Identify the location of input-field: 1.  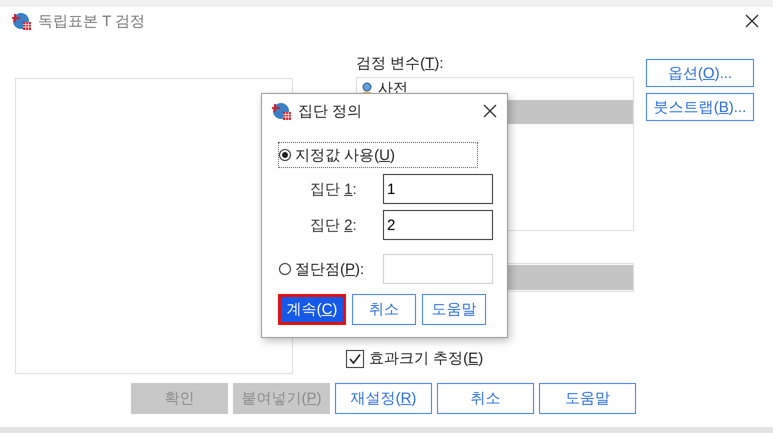
(438, 189).